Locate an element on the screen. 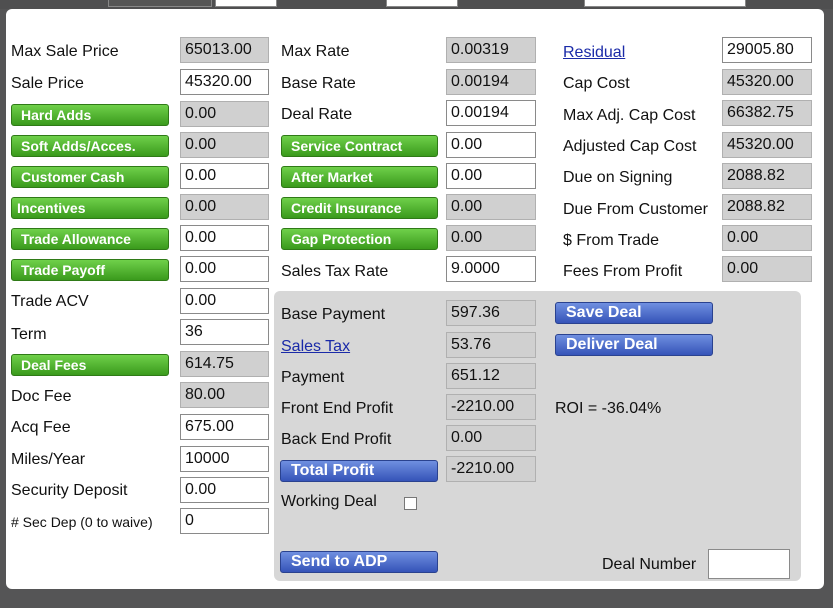 The width and height of the screenshot is (833, 608). payment-field: 651.12 is located at coordinates (491, 376).